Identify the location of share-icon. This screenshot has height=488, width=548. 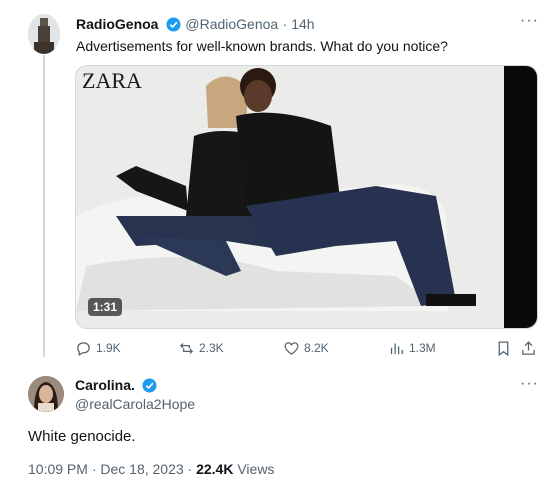
(528, 347).